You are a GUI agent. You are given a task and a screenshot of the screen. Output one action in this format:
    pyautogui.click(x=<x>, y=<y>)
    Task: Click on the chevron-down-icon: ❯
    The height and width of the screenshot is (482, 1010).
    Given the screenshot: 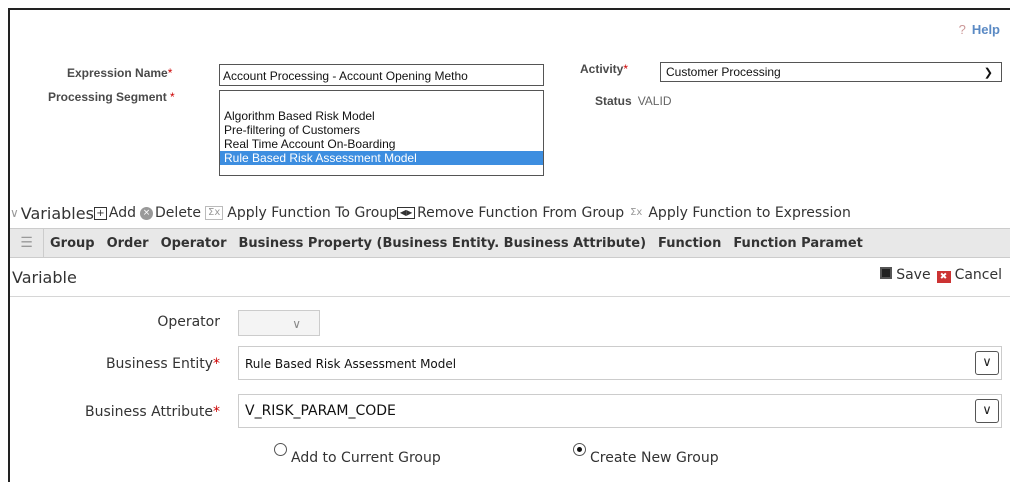 What is the action you would take?
    pyautogui.click(x=988, y=73)
    